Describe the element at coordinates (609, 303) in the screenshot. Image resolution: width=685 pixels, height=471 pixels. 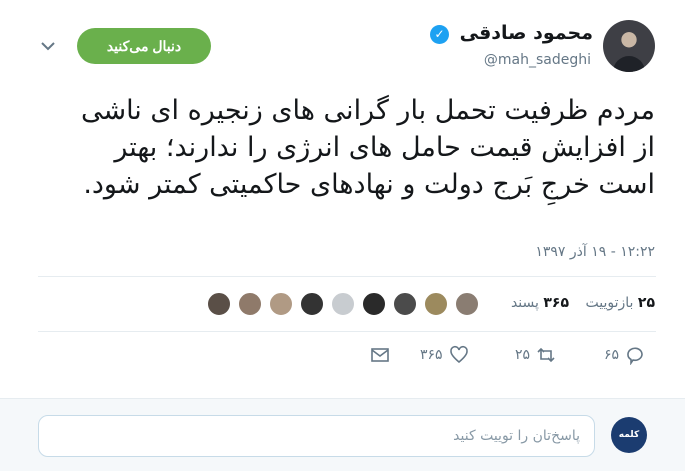
I see `retweets-label: بازتوییت` at that location.